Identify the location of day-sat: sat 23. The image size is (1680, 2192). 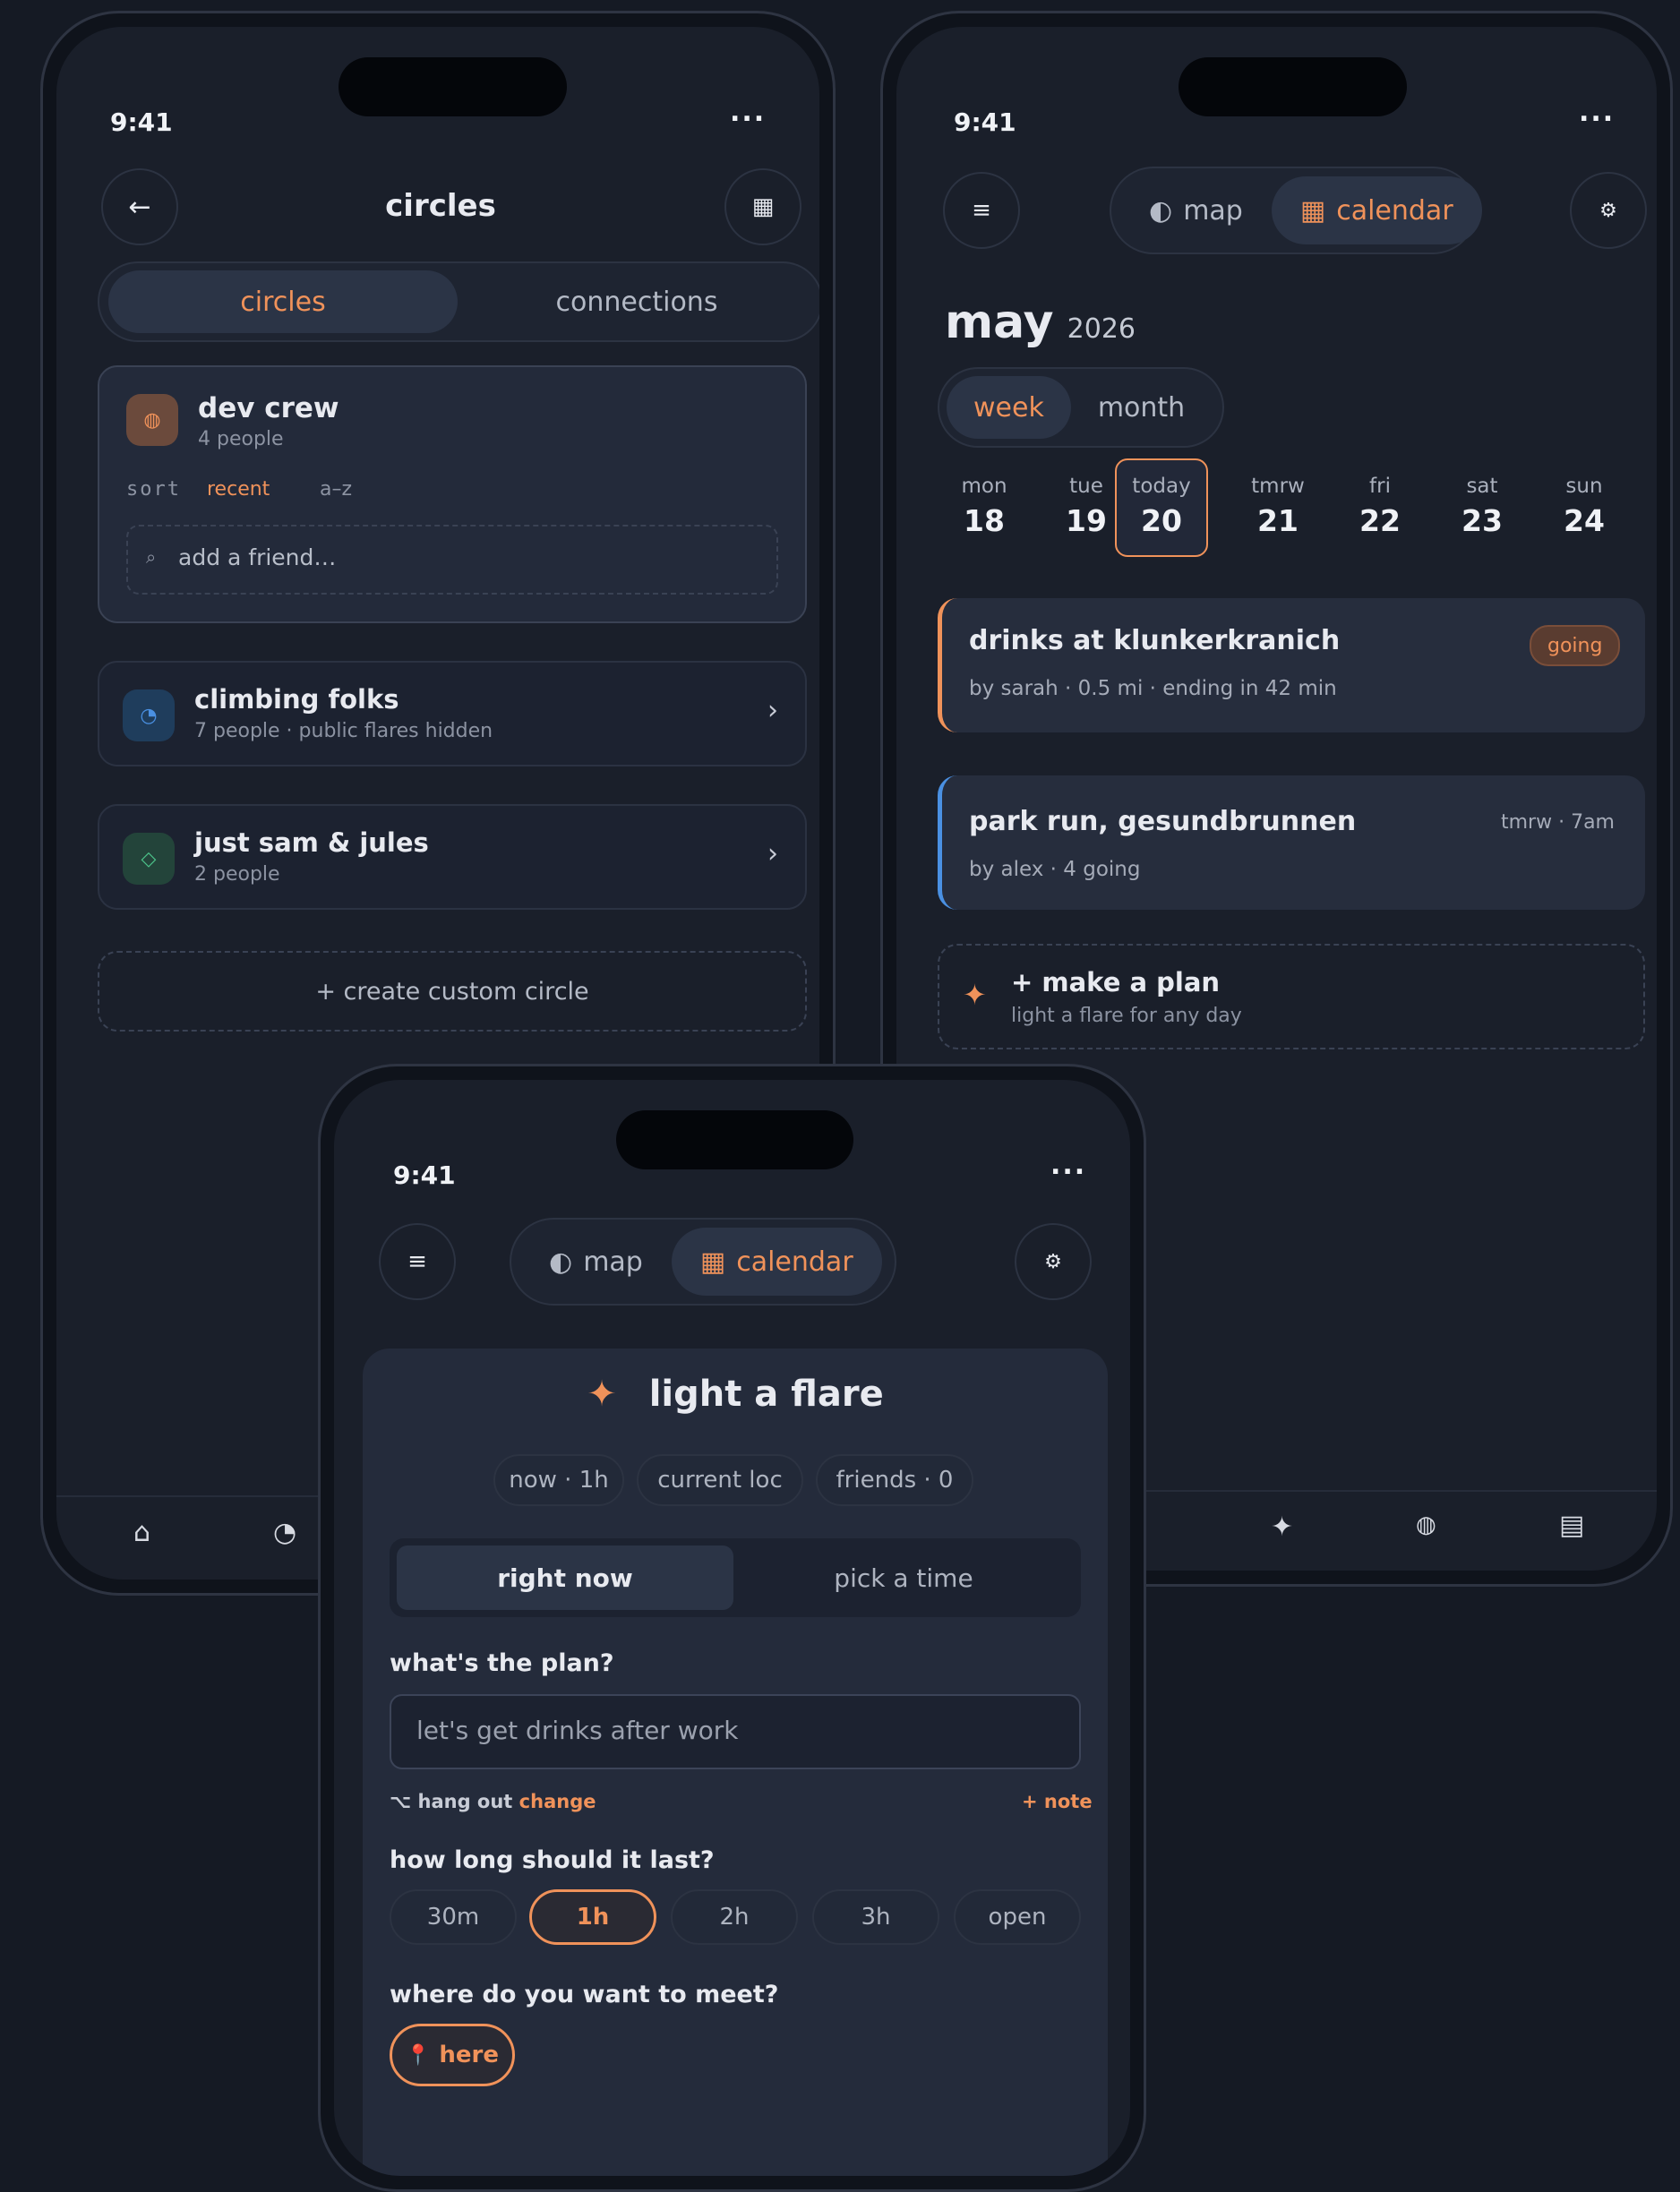
(1483, 507).